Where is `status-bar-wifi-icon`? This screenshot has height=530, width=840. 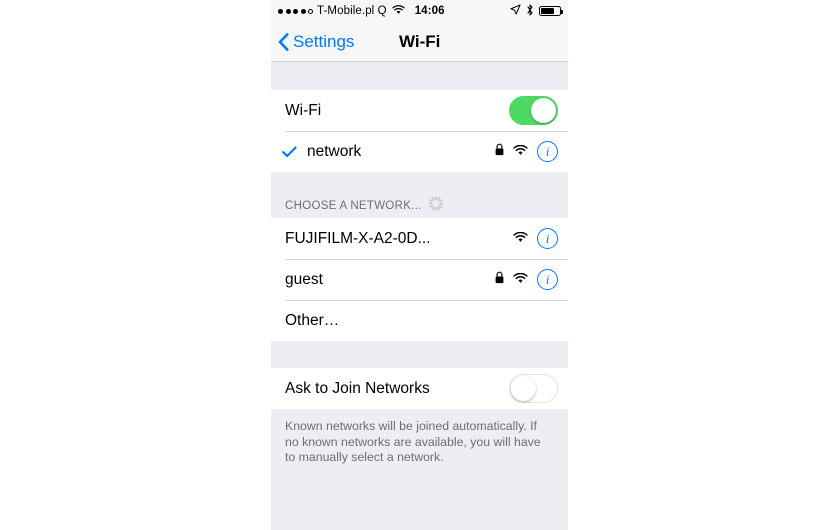
status-bar-wifi-icon is located at coordinates (398, 11).